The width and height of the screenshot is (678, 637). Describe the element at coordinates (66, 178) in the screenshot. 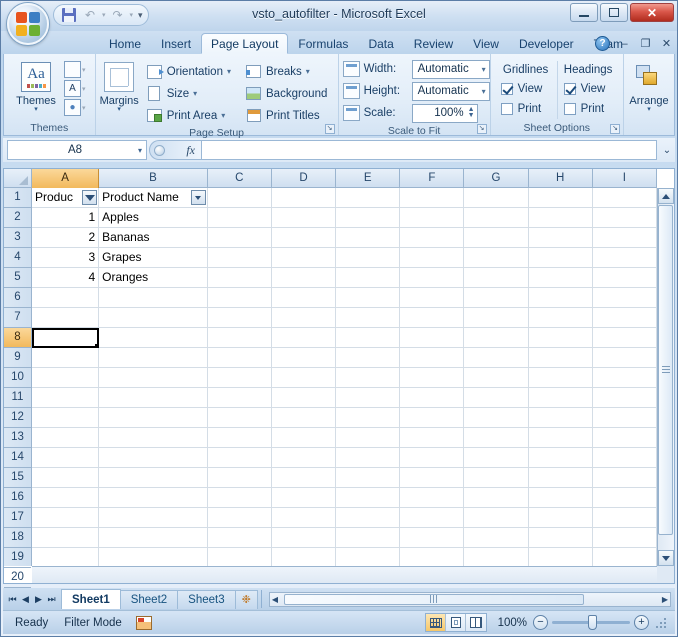

I see `column-header-a: A` at that location.